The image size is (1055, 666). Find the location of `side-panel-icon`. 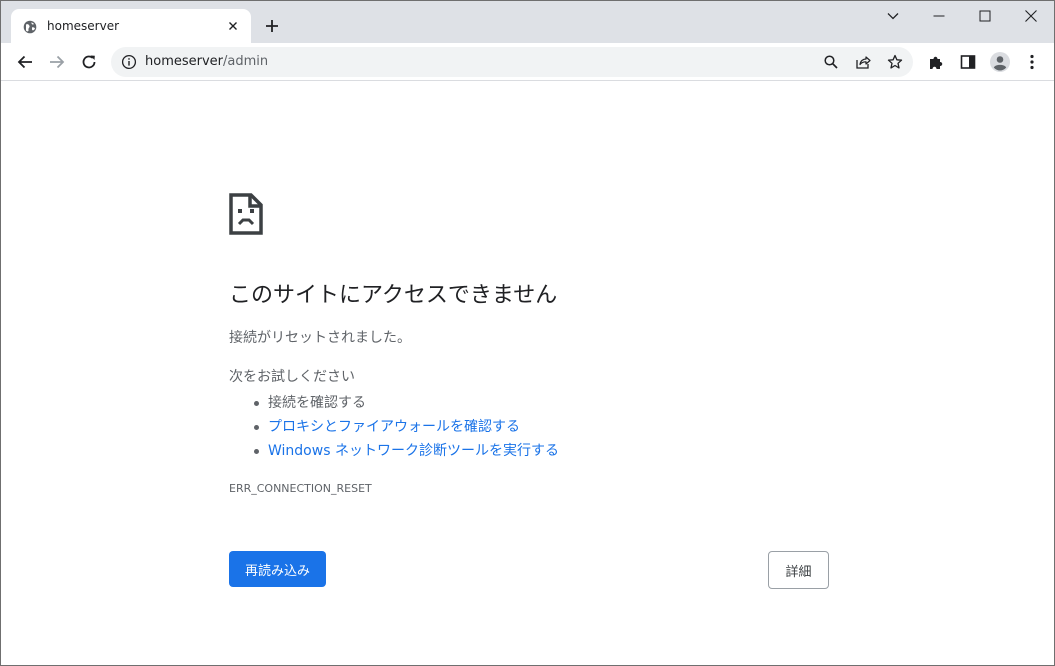

side-panel-icon is located at coordinates (968, 62).